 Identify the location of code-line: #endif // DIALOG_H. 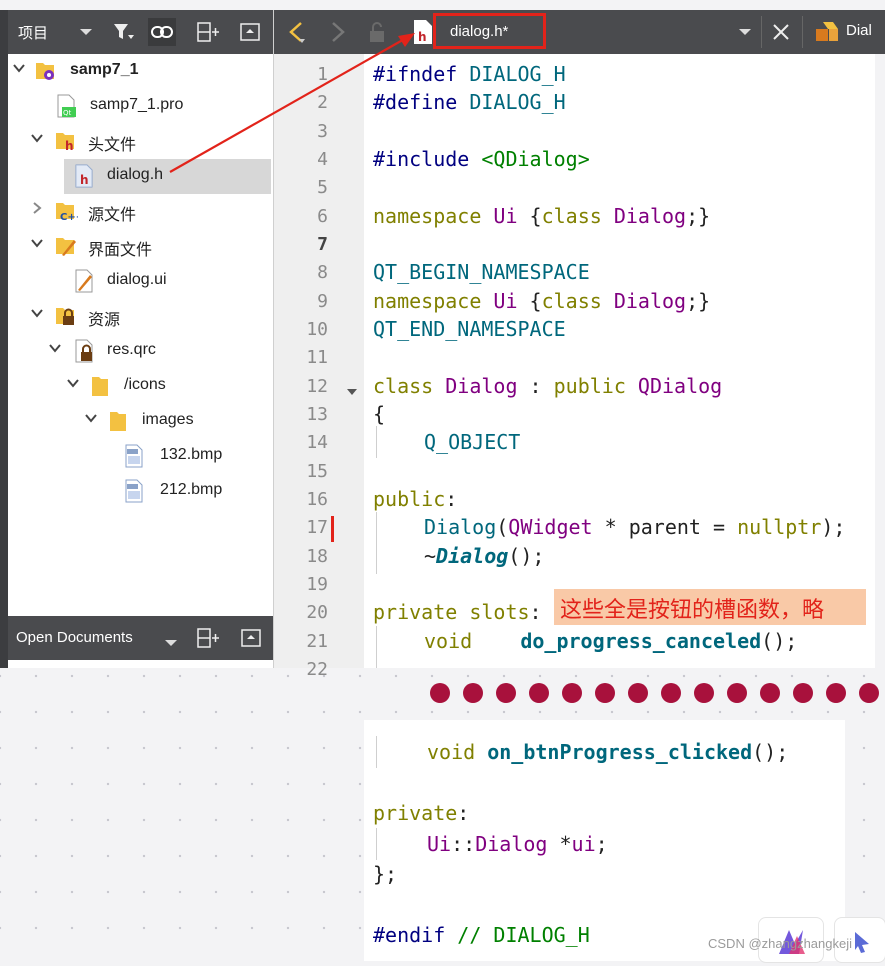
(481, 935).